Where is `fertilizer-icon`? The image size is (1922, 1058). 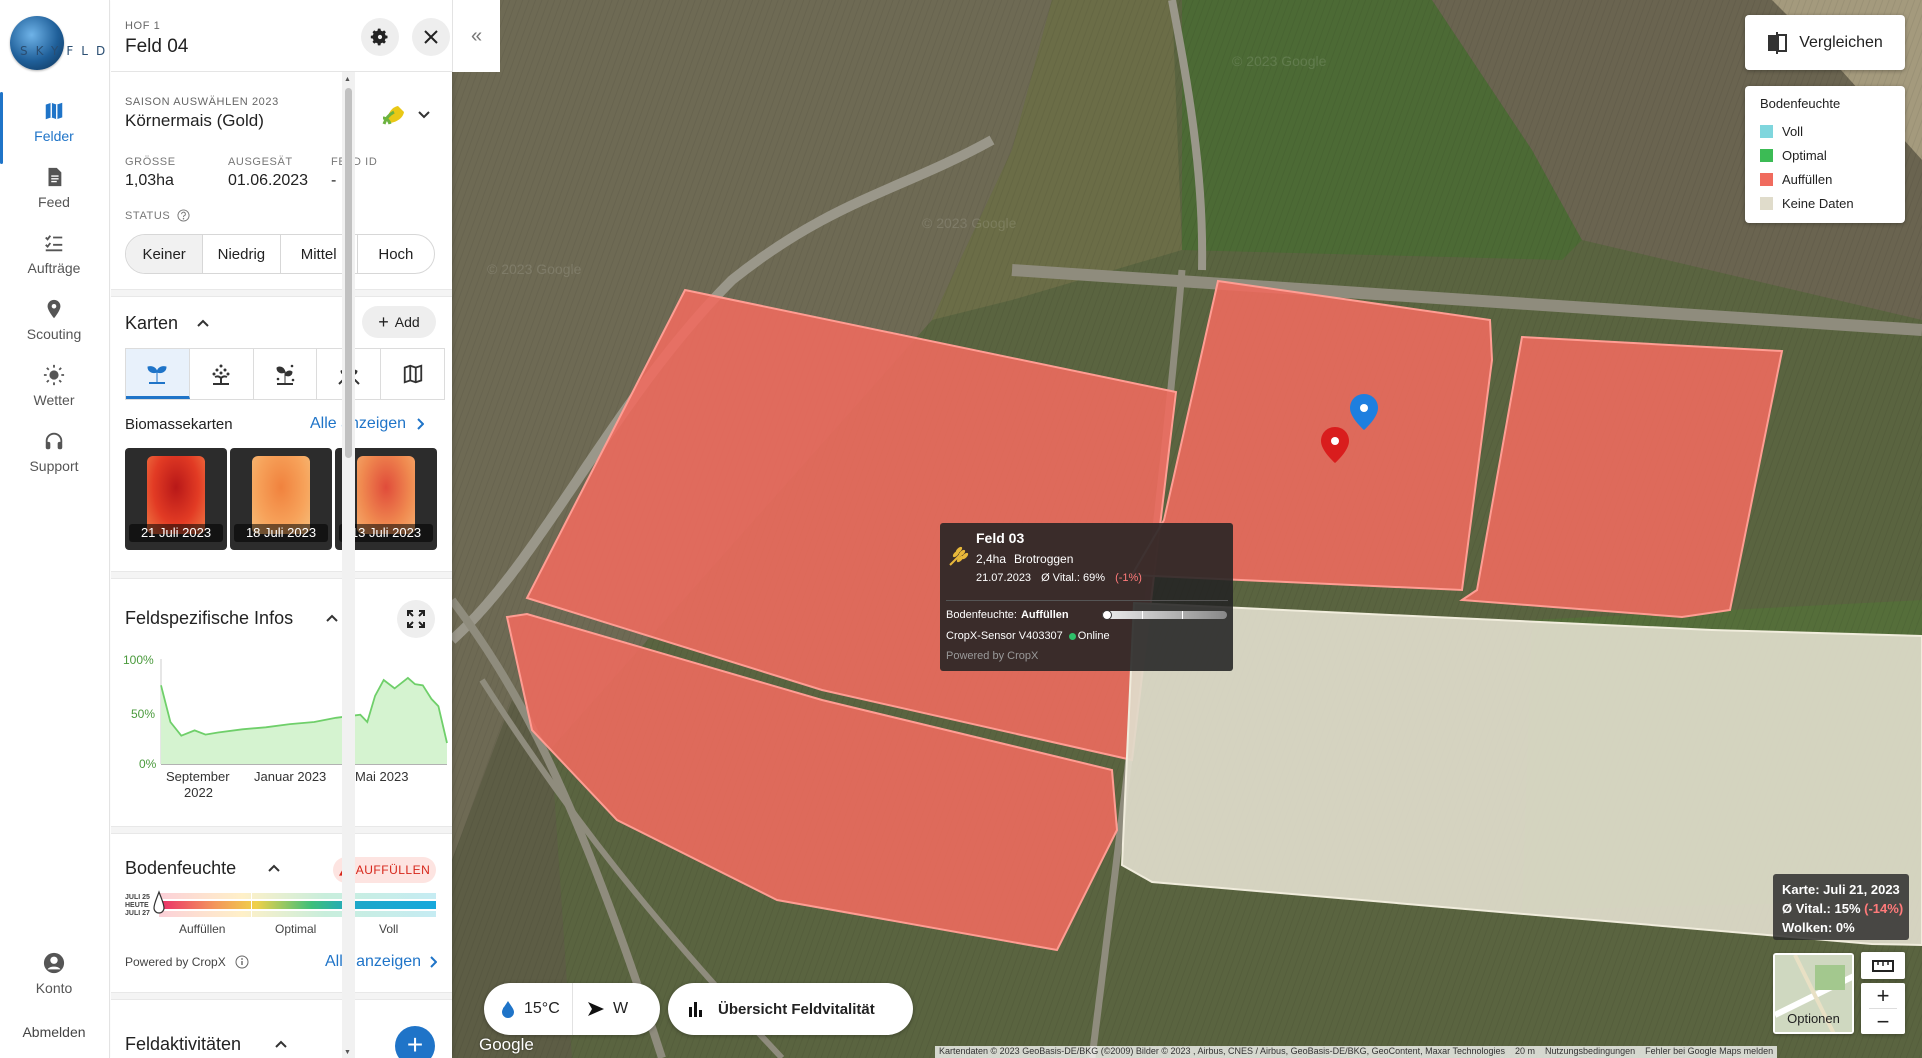 fertilizer-icon is located at coordinates (285, 374).